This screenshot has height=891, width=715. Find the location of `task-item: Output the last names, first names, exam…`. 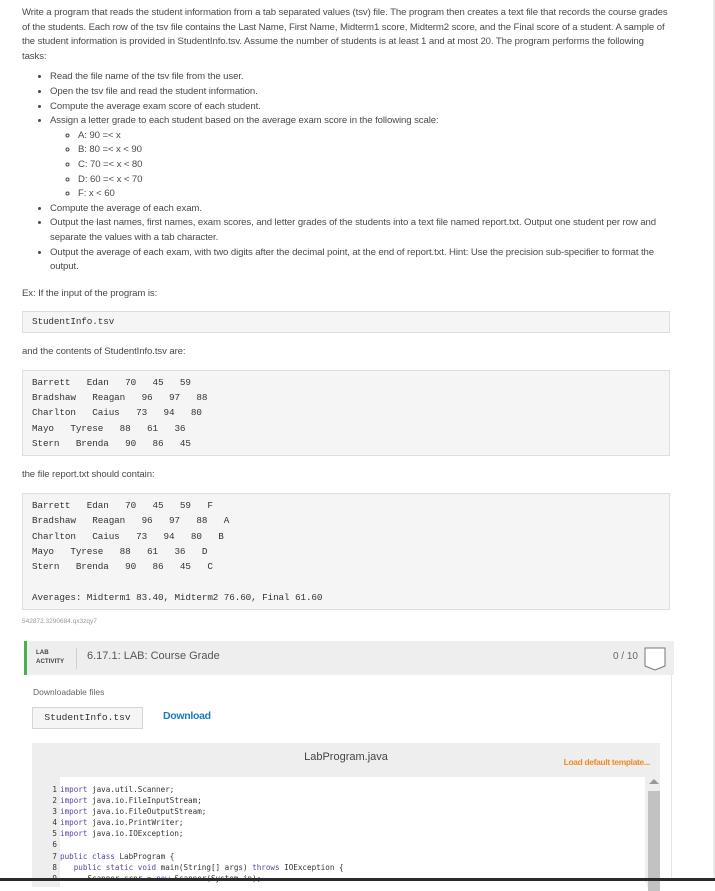

task-item: Output the last names, first names, exam… is located at coordinates (360, 230).